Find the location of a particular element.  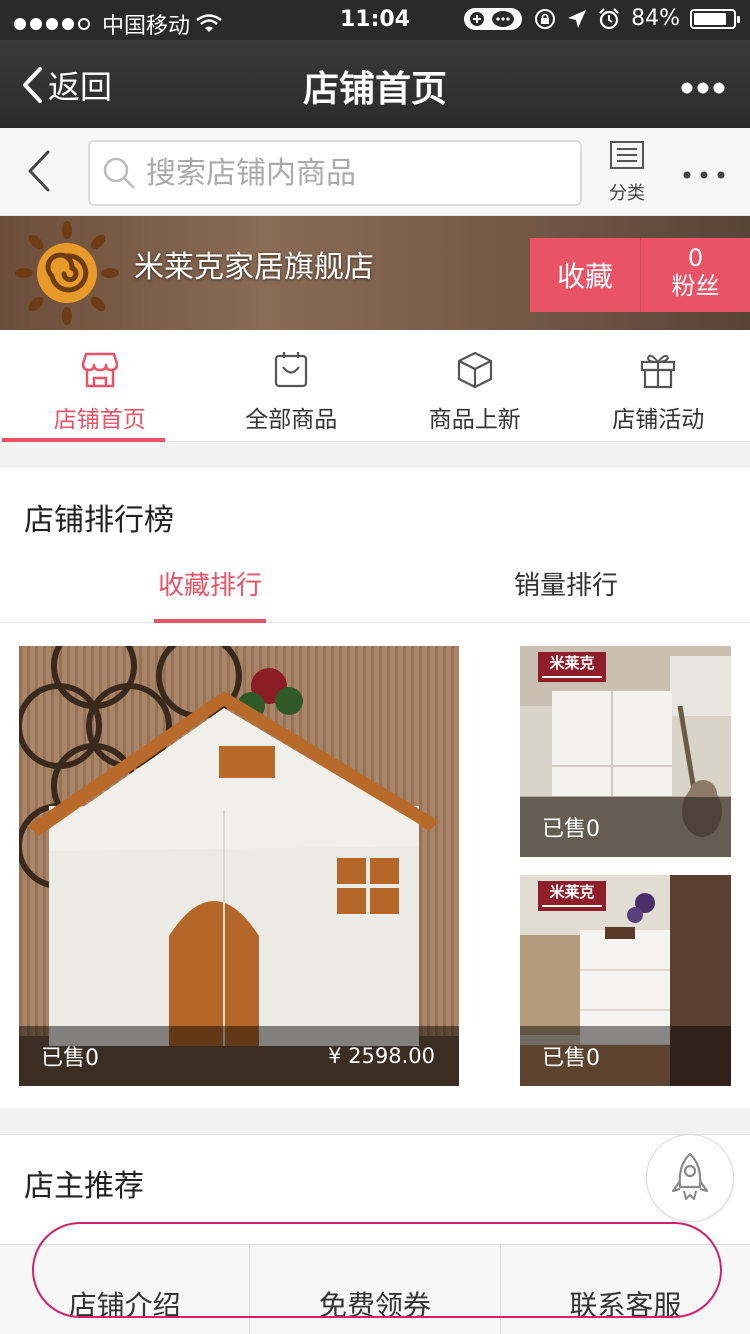

search-back-button is located at coordinates (39, 173).